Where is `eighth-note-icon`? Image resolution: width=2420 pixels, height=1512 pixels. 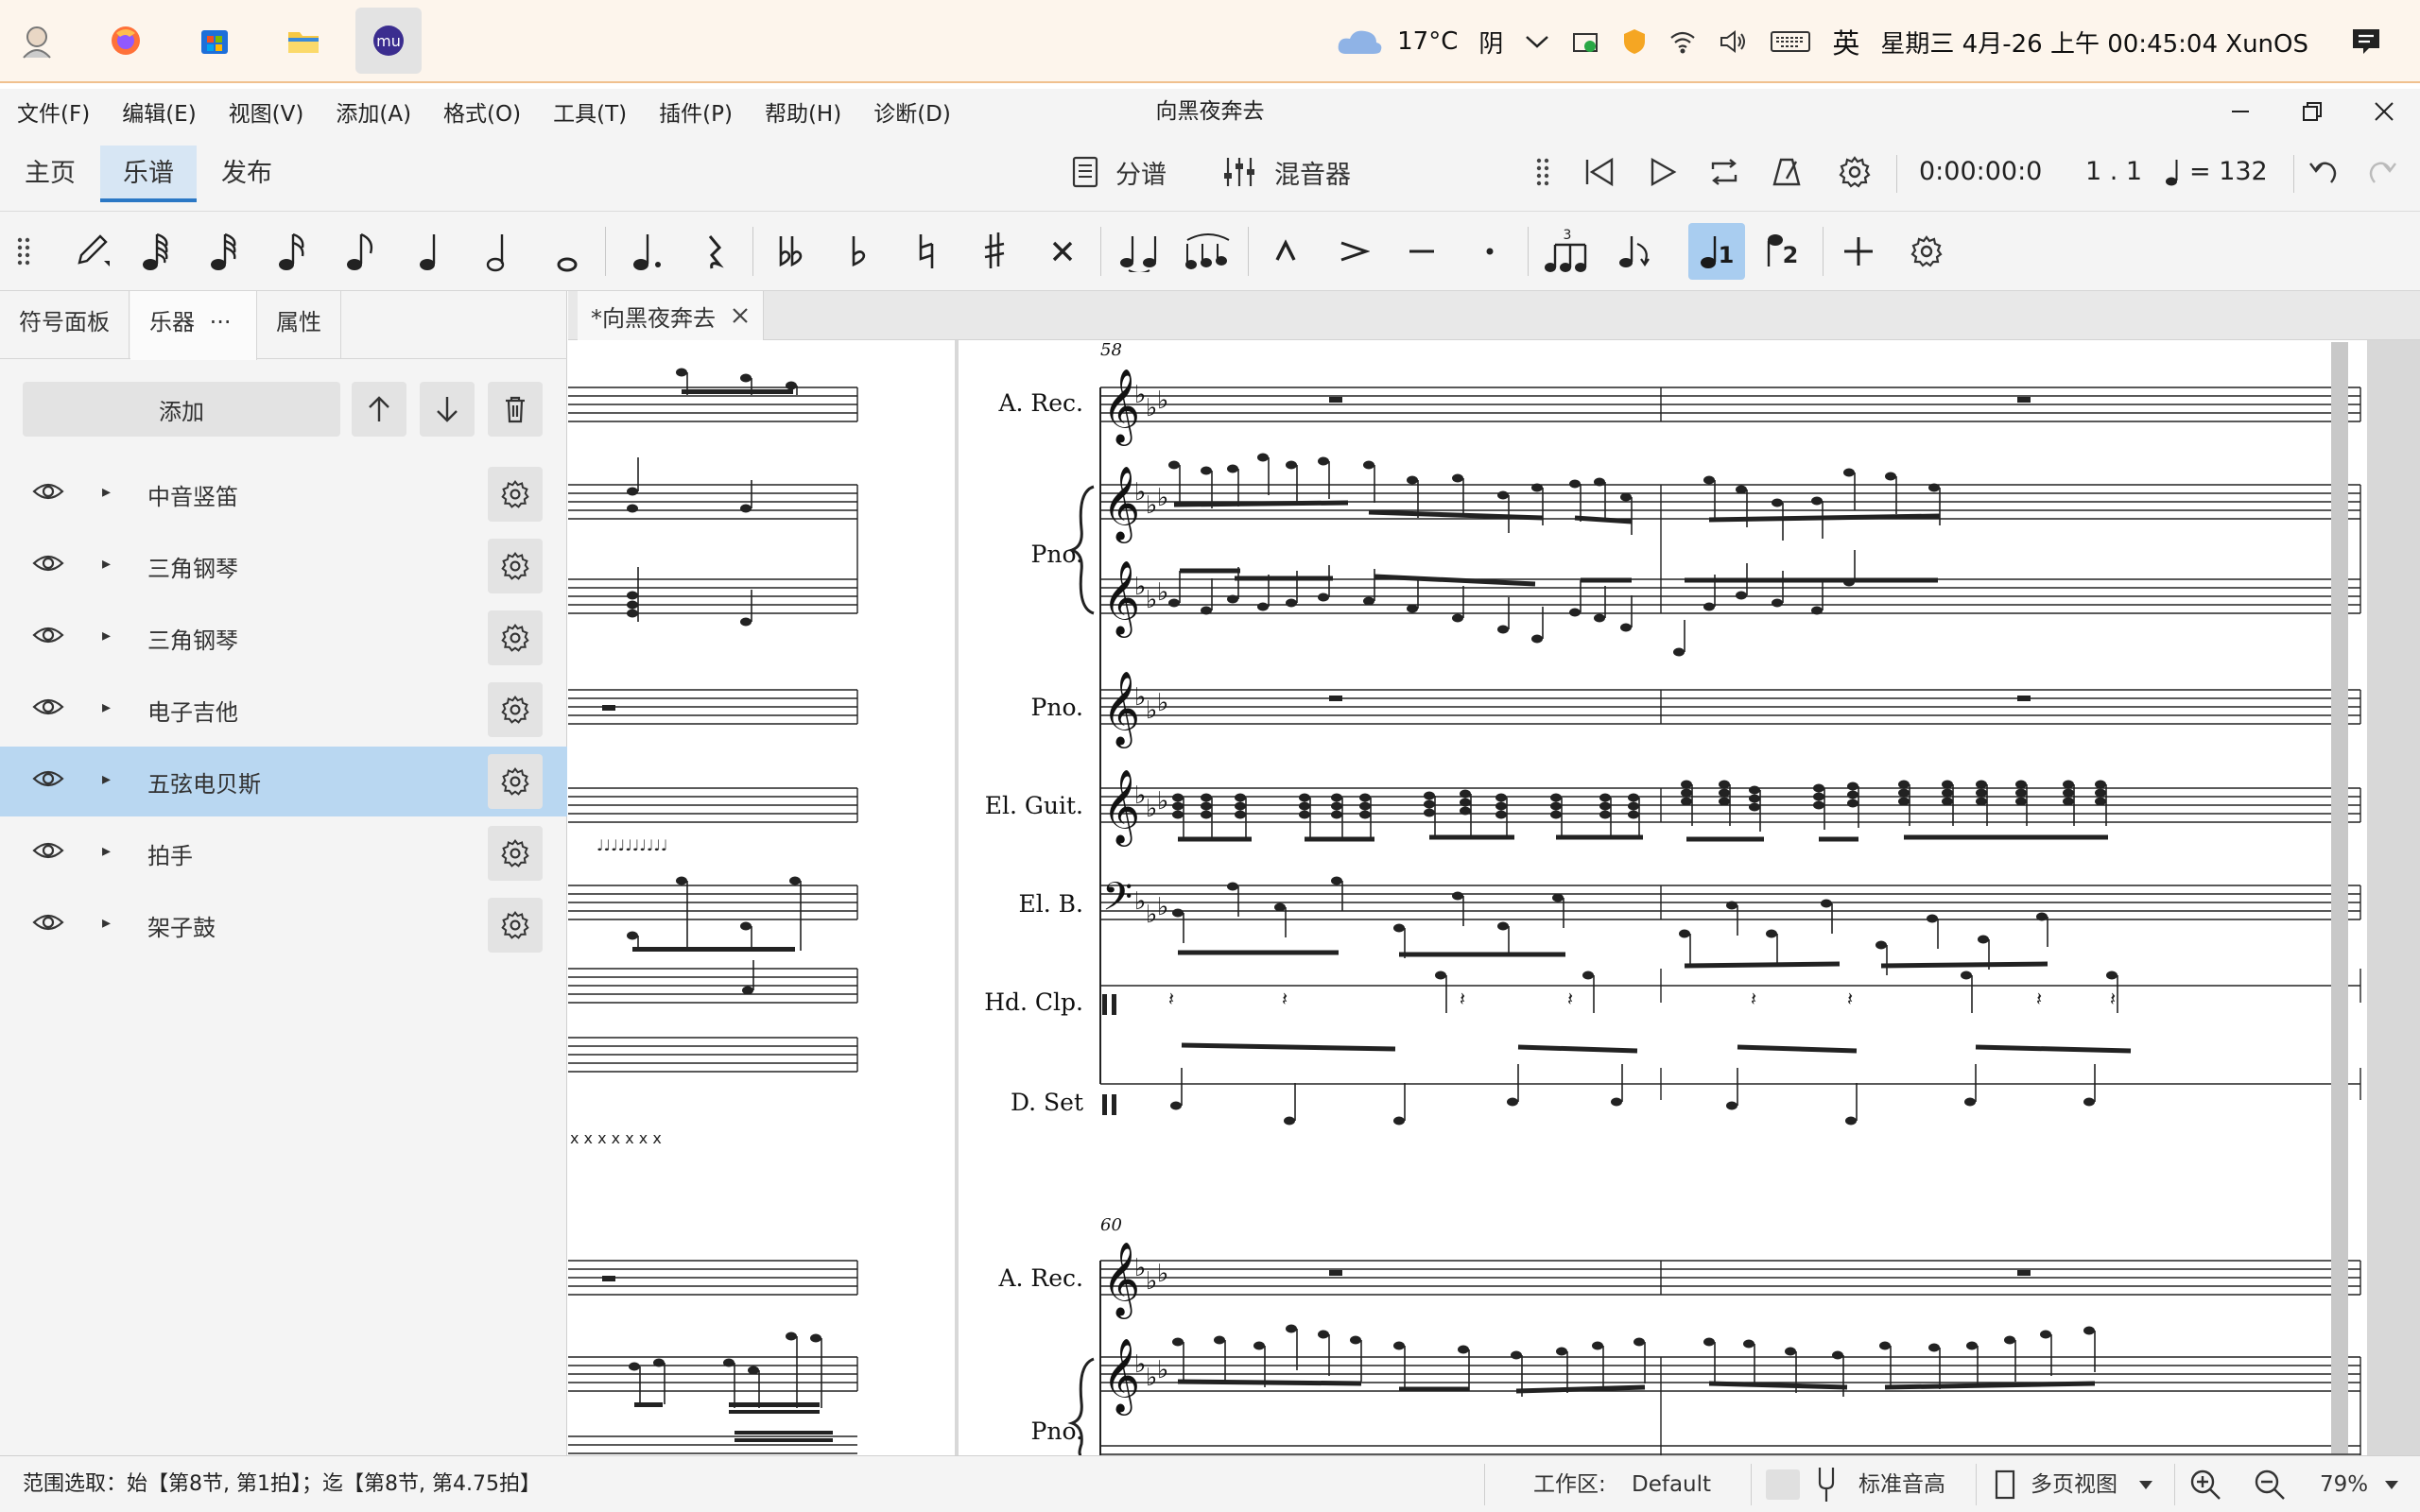 eighth-note-icon is located at coordinates (363, 251).